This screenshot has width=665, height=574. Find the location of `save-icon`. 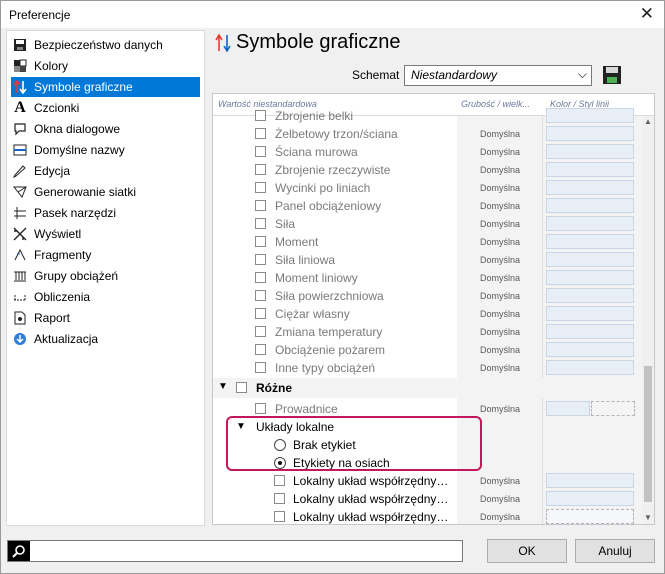

save-icon is located at coordinates (612, 75).